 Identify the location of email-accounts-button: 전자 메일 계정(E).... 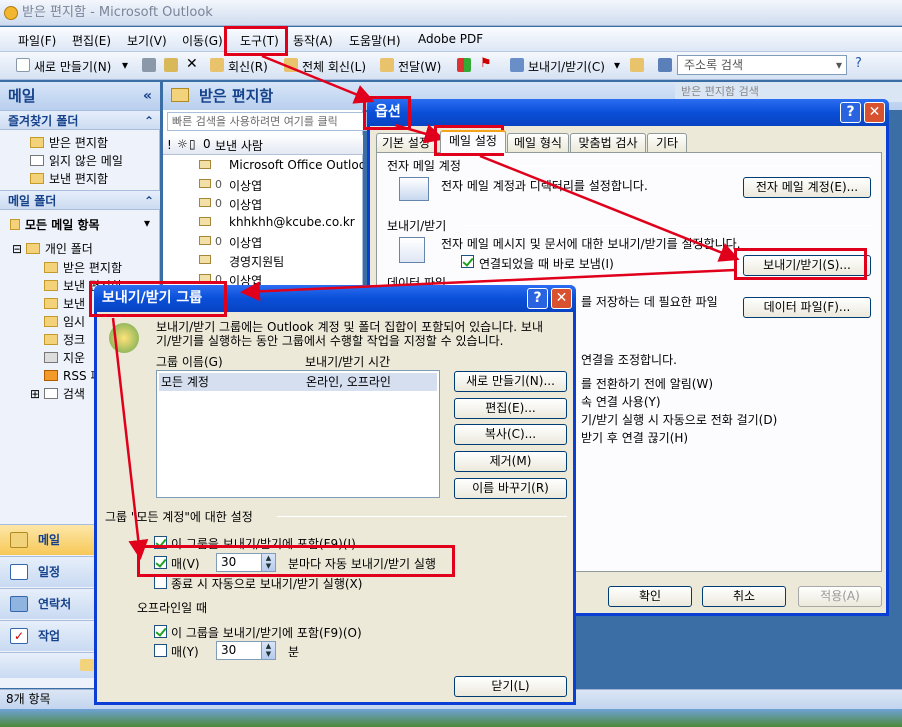
(807, 187).